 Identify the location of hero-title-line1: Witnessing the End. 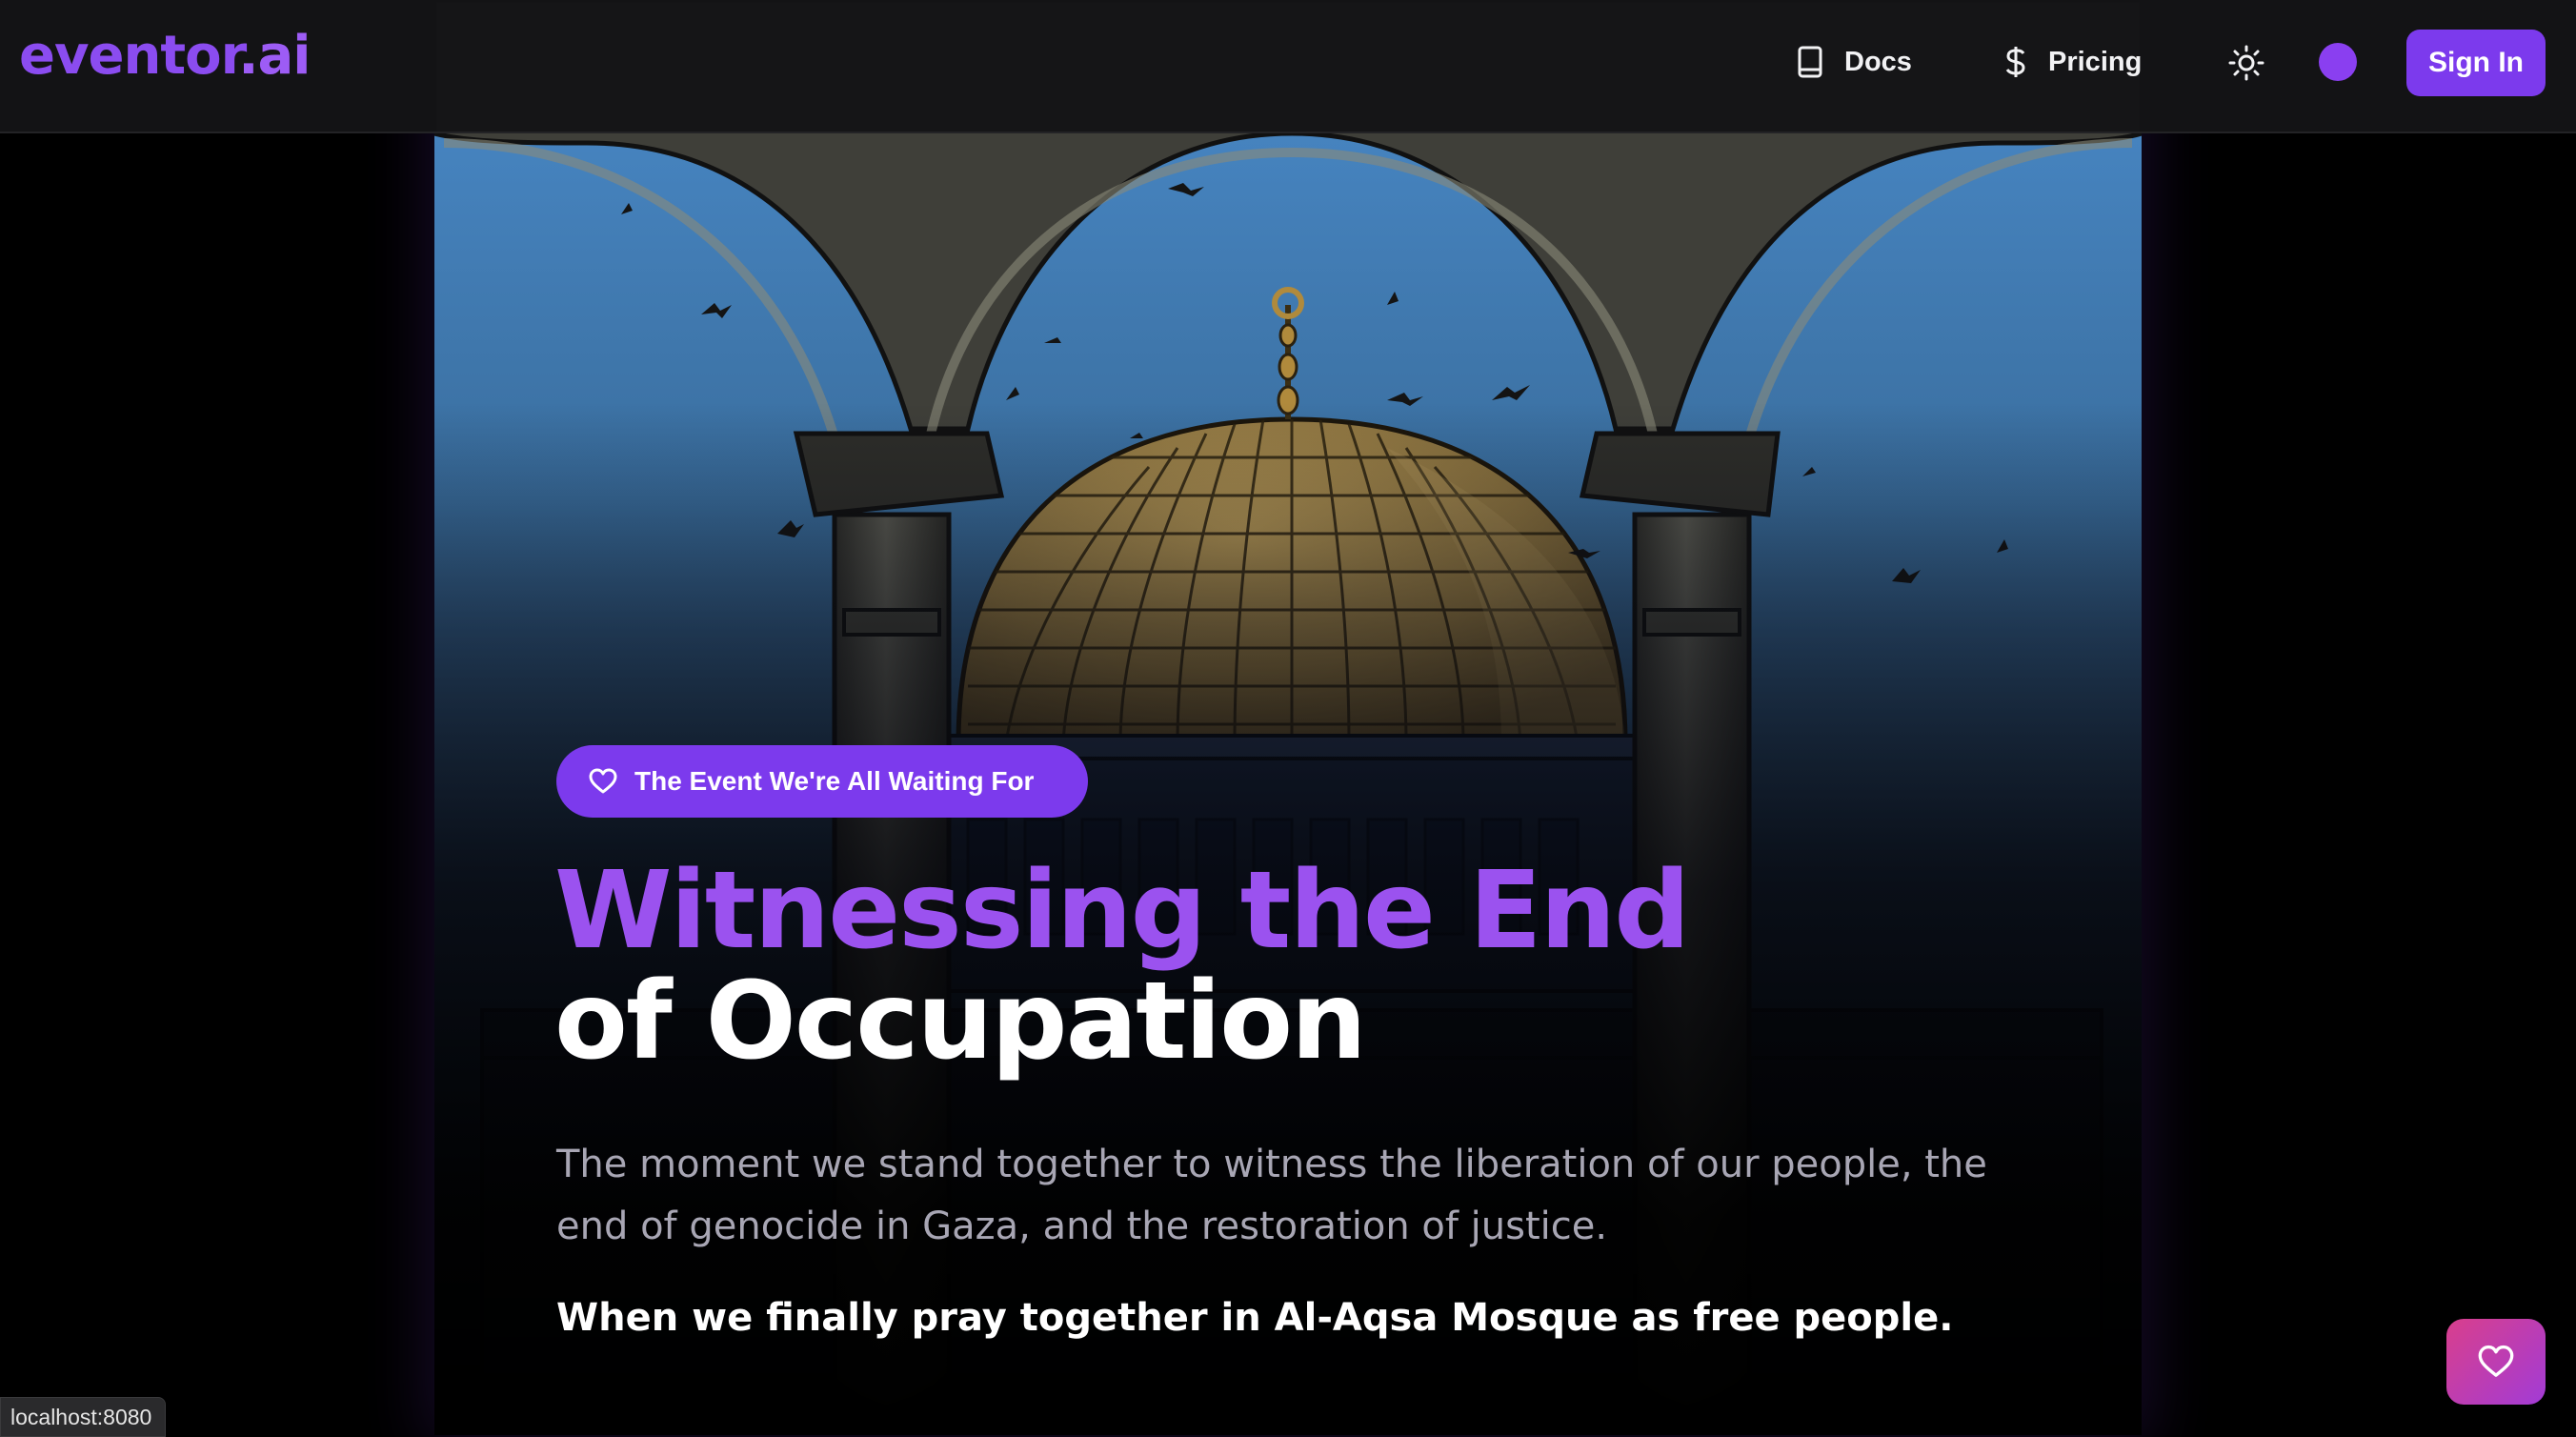
(1122, 911).